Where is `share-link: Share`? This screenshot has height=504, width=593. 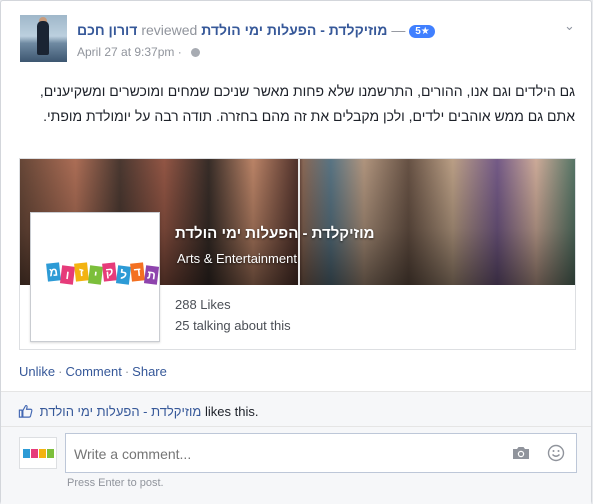
share-link: Share is located at coordinates (149, 371).